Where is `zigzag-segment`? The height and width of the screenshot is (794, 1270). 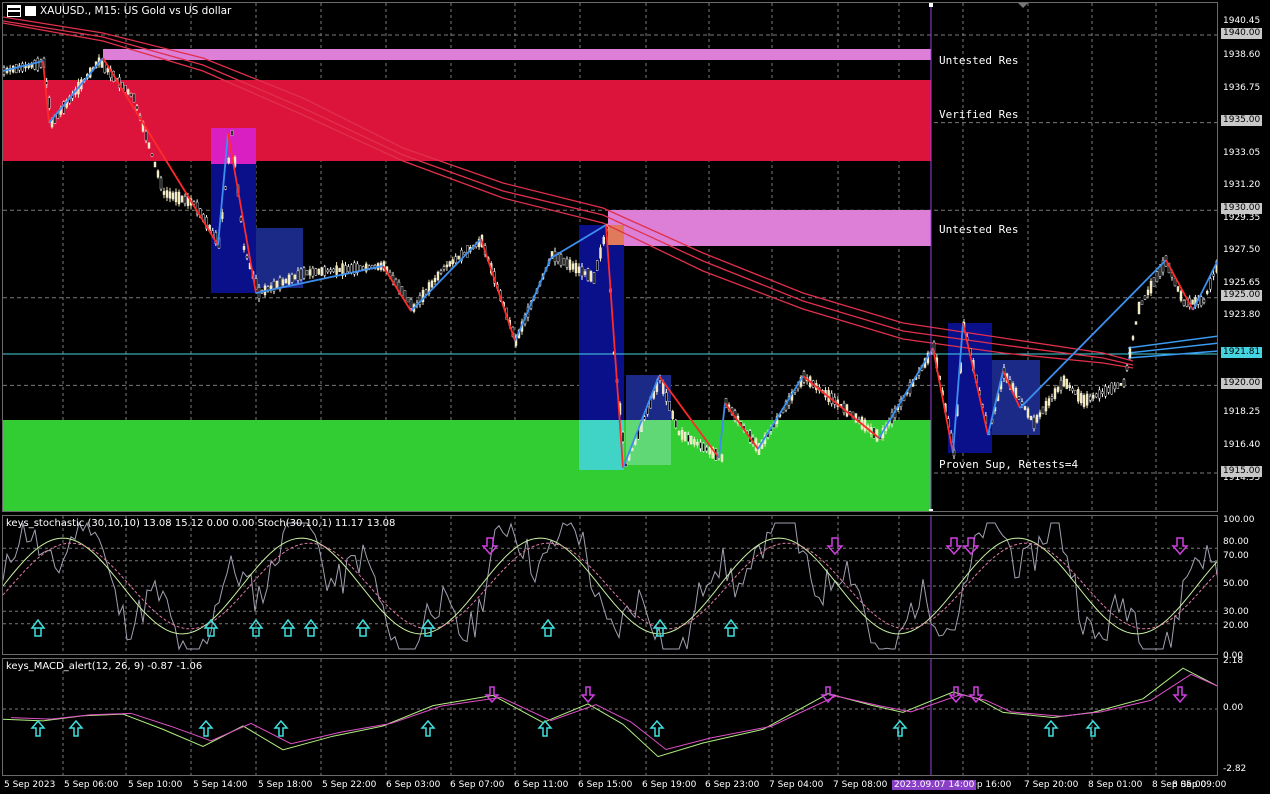 zigzag-segment is located at coordinates (533, 299).